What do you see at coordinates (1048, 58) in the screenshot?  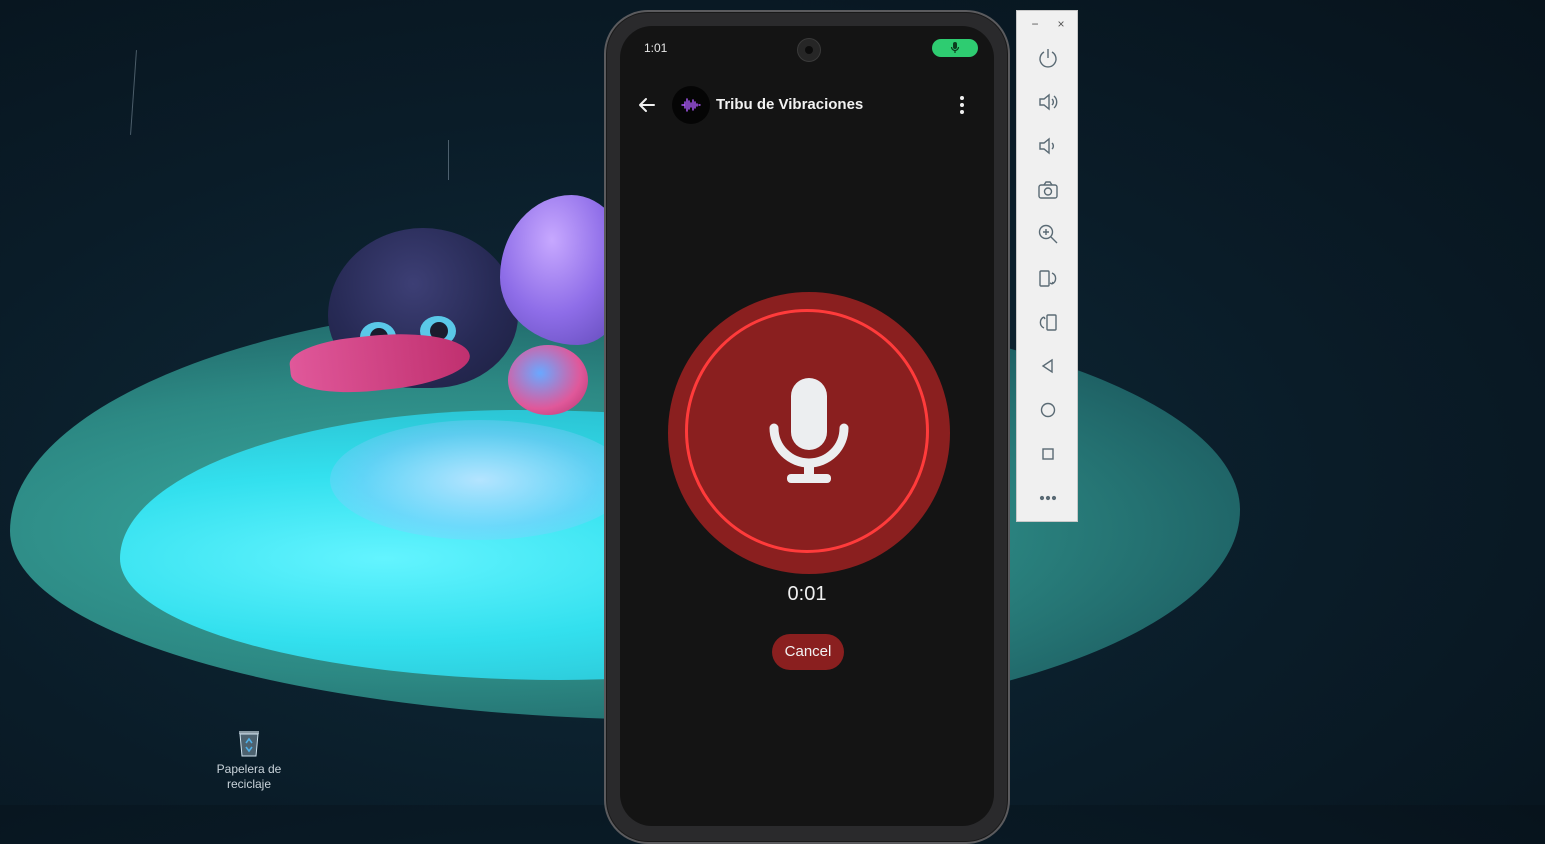 I see `power-icon` at bounding box center [1048, 58].